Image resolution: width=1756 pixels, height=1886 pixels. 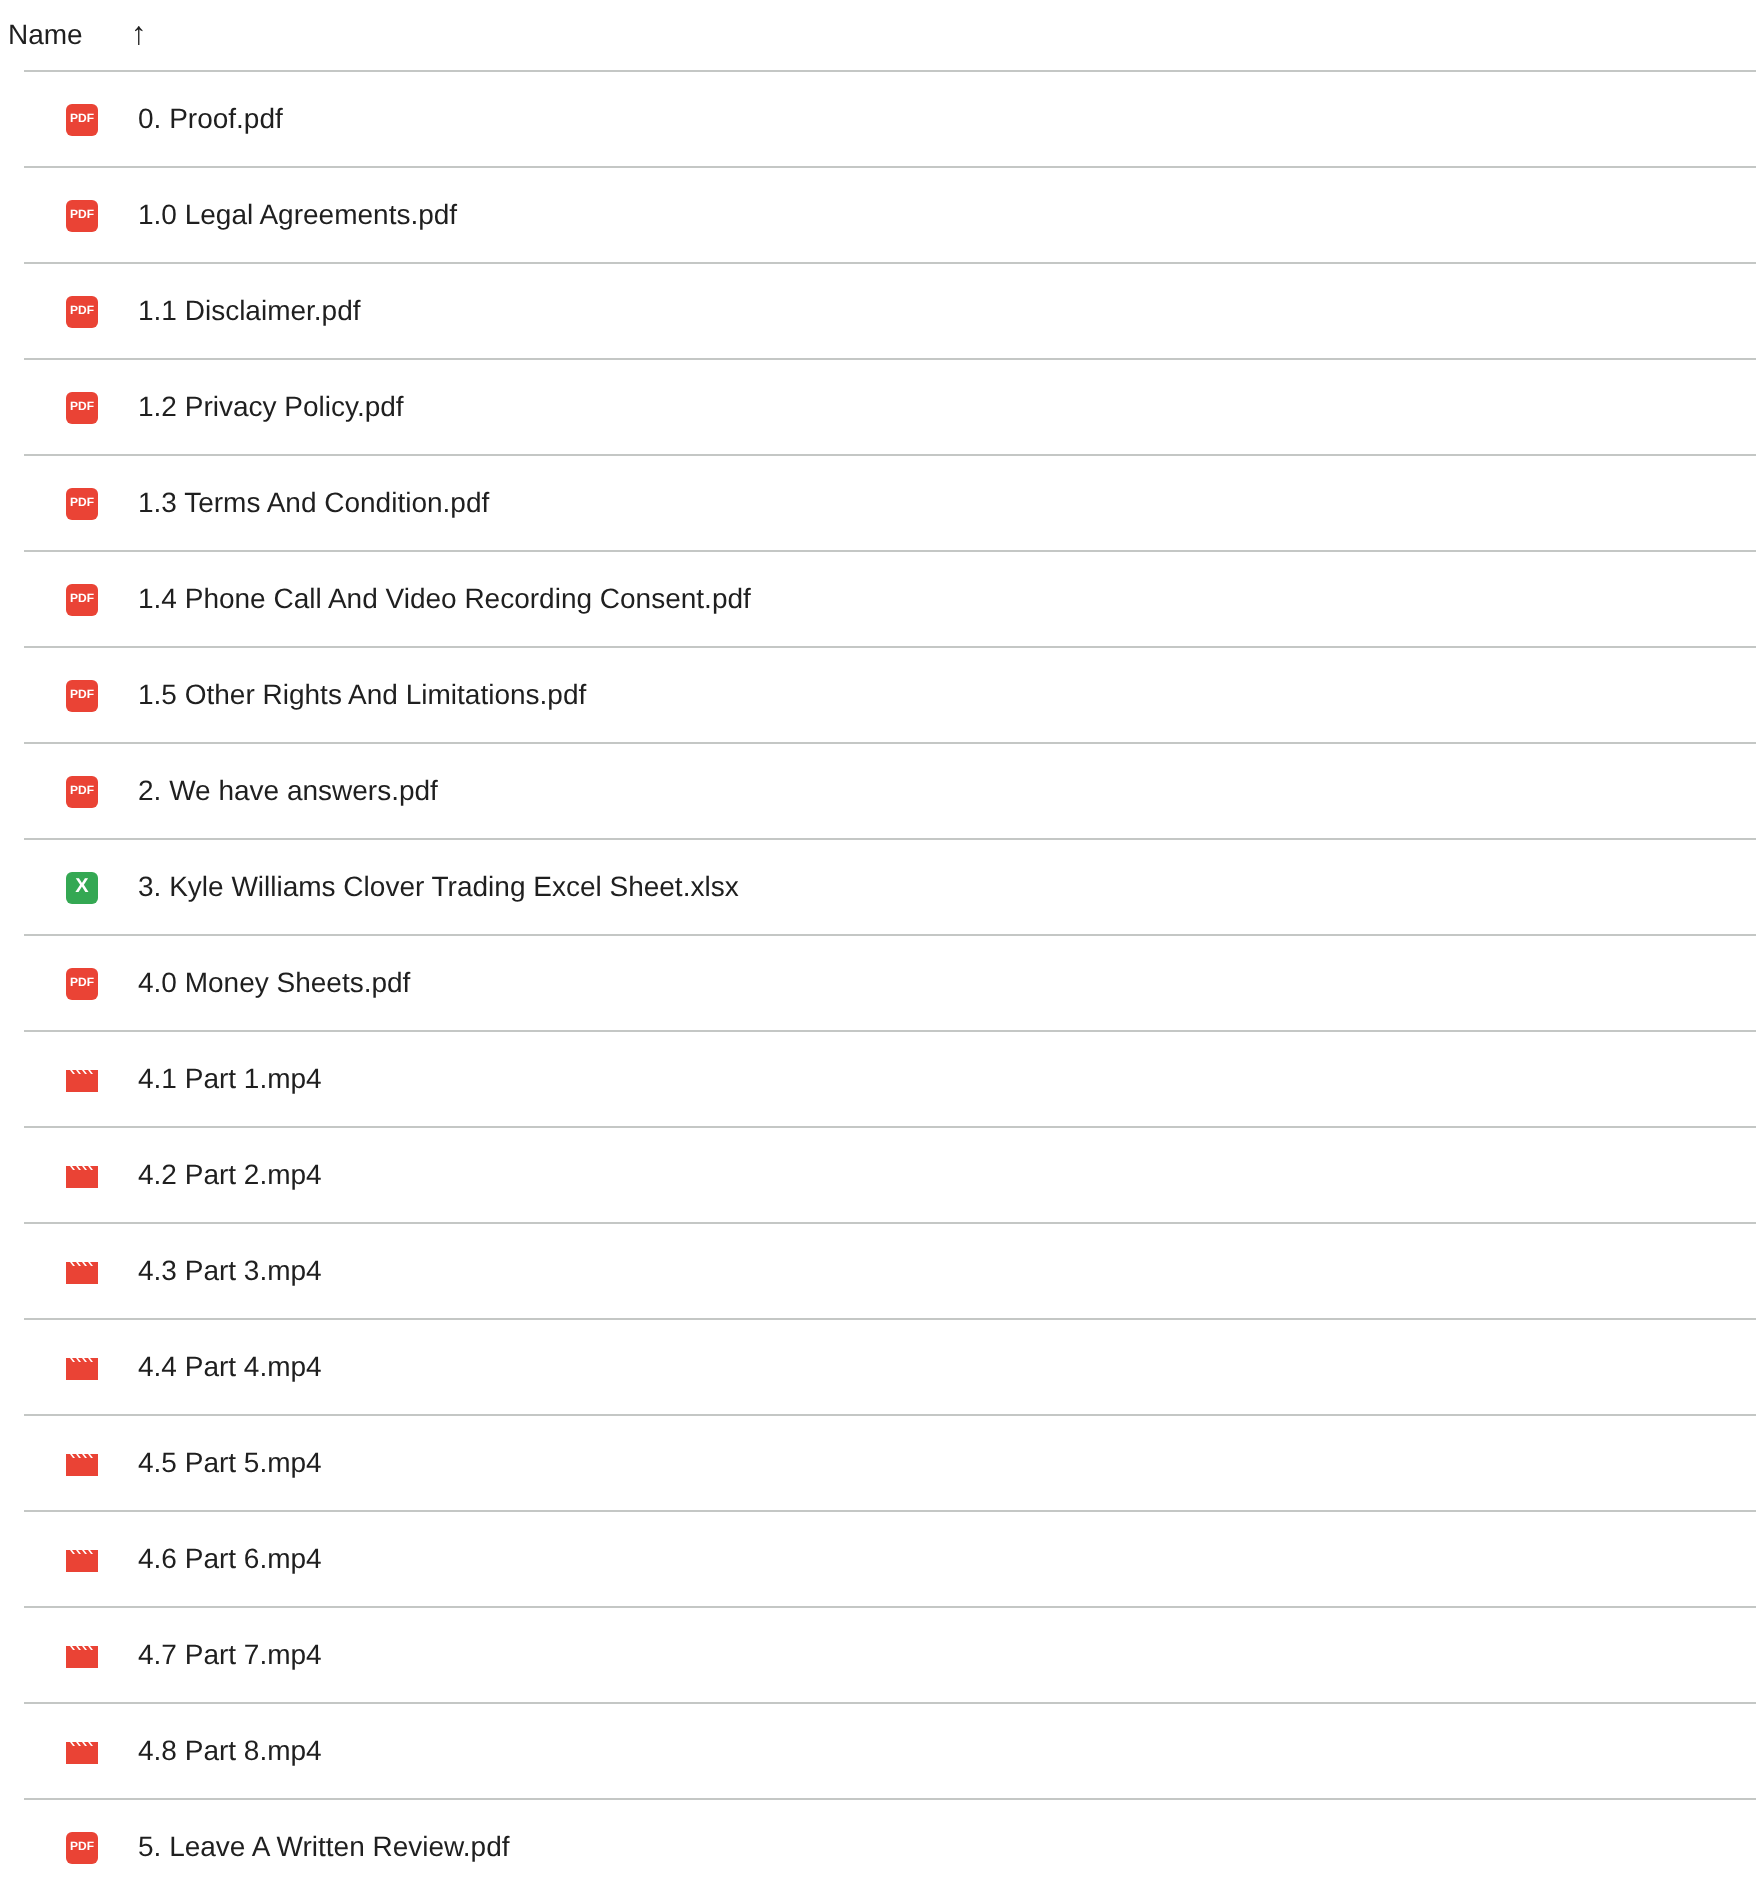 What do you see at coordinates (230, 1463) in the screenshot?
I see `file-name: 4.5 Part 5.mp4` at bounding box center [230, 1463].